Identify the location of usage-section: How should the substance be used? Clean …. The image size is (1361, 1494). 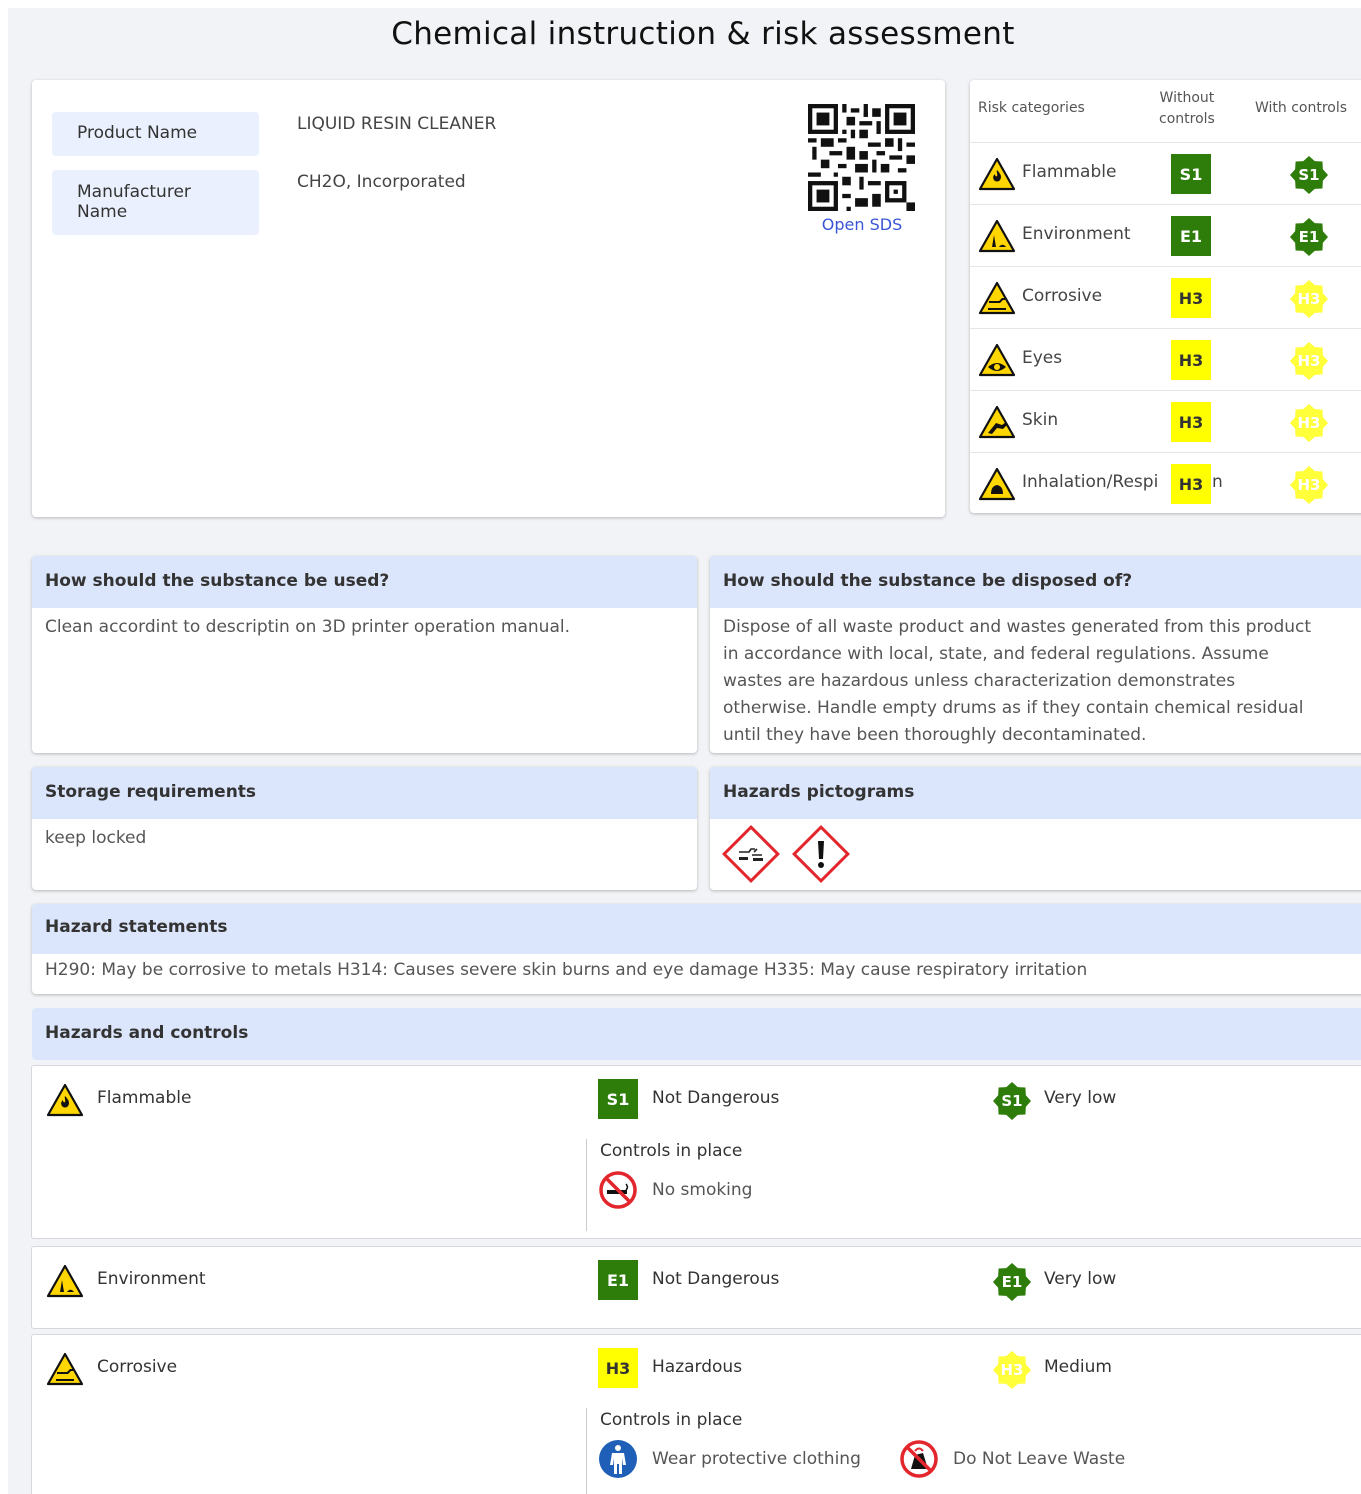
(364, 654).